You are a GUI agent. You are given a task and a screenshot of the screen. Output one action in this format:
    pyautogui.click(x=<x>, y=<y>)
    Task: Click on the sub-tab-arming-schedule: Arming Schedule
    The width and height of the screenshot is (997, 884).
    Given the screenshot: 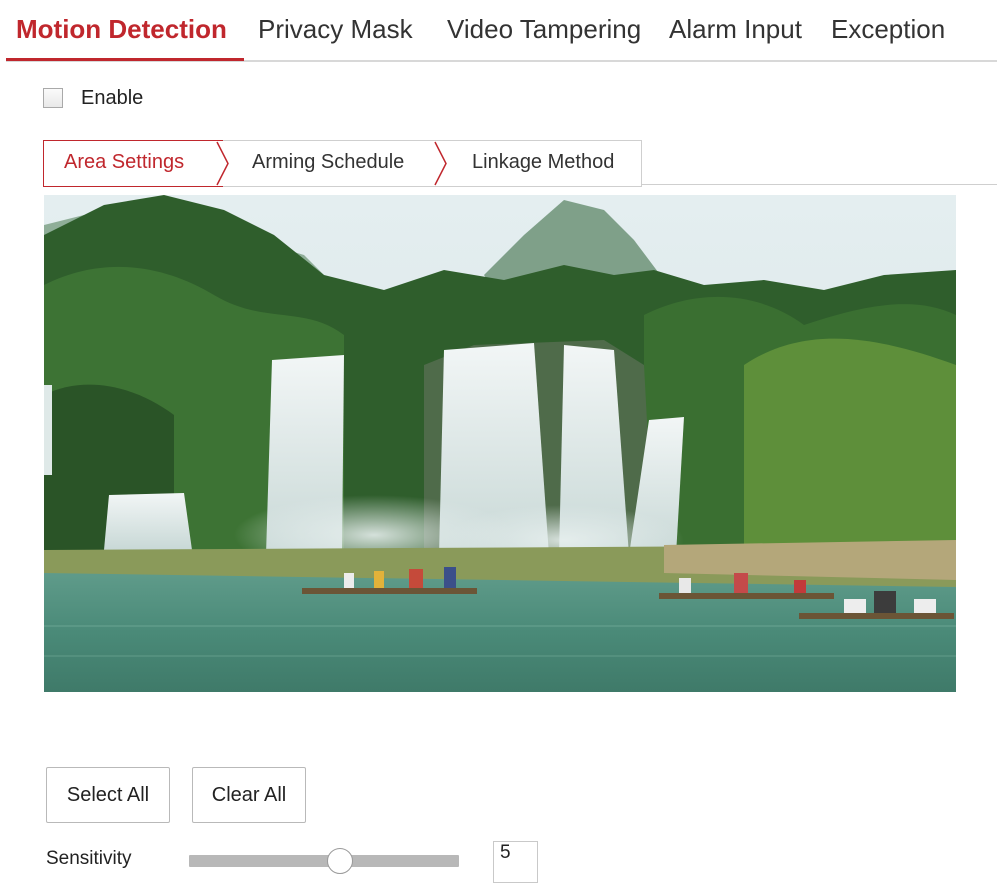 What is the action you would take?
    pyautogui.click(x=328, y=162)
    